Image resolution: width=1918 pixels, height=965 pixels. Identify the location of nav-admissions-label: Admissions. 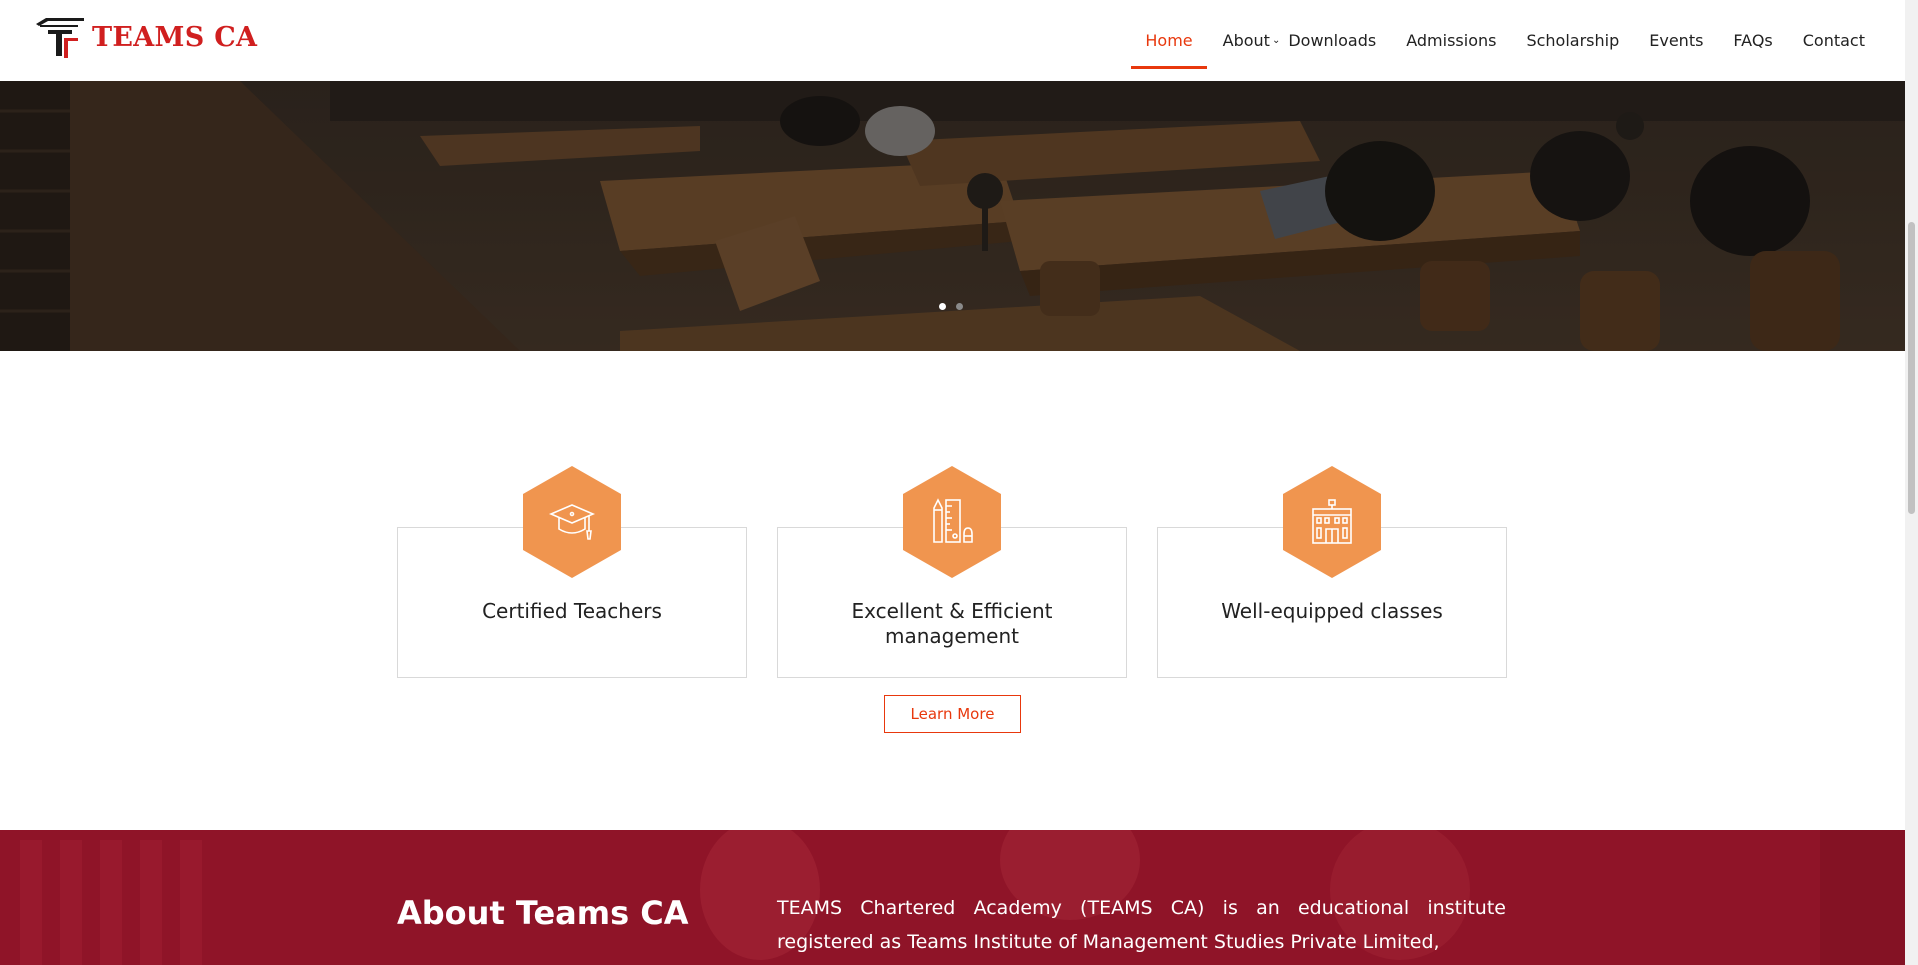
(1451, 40).